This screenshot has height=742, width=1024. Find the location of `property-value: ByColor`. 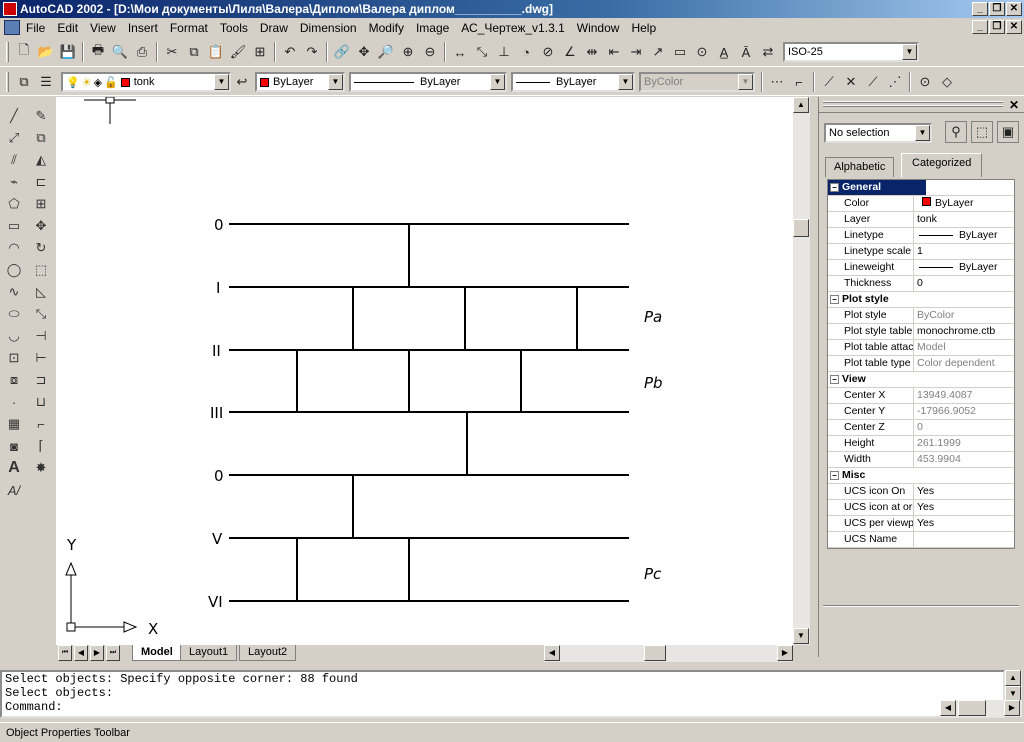

property-value: ByColor is located at coordinates (964, 315).